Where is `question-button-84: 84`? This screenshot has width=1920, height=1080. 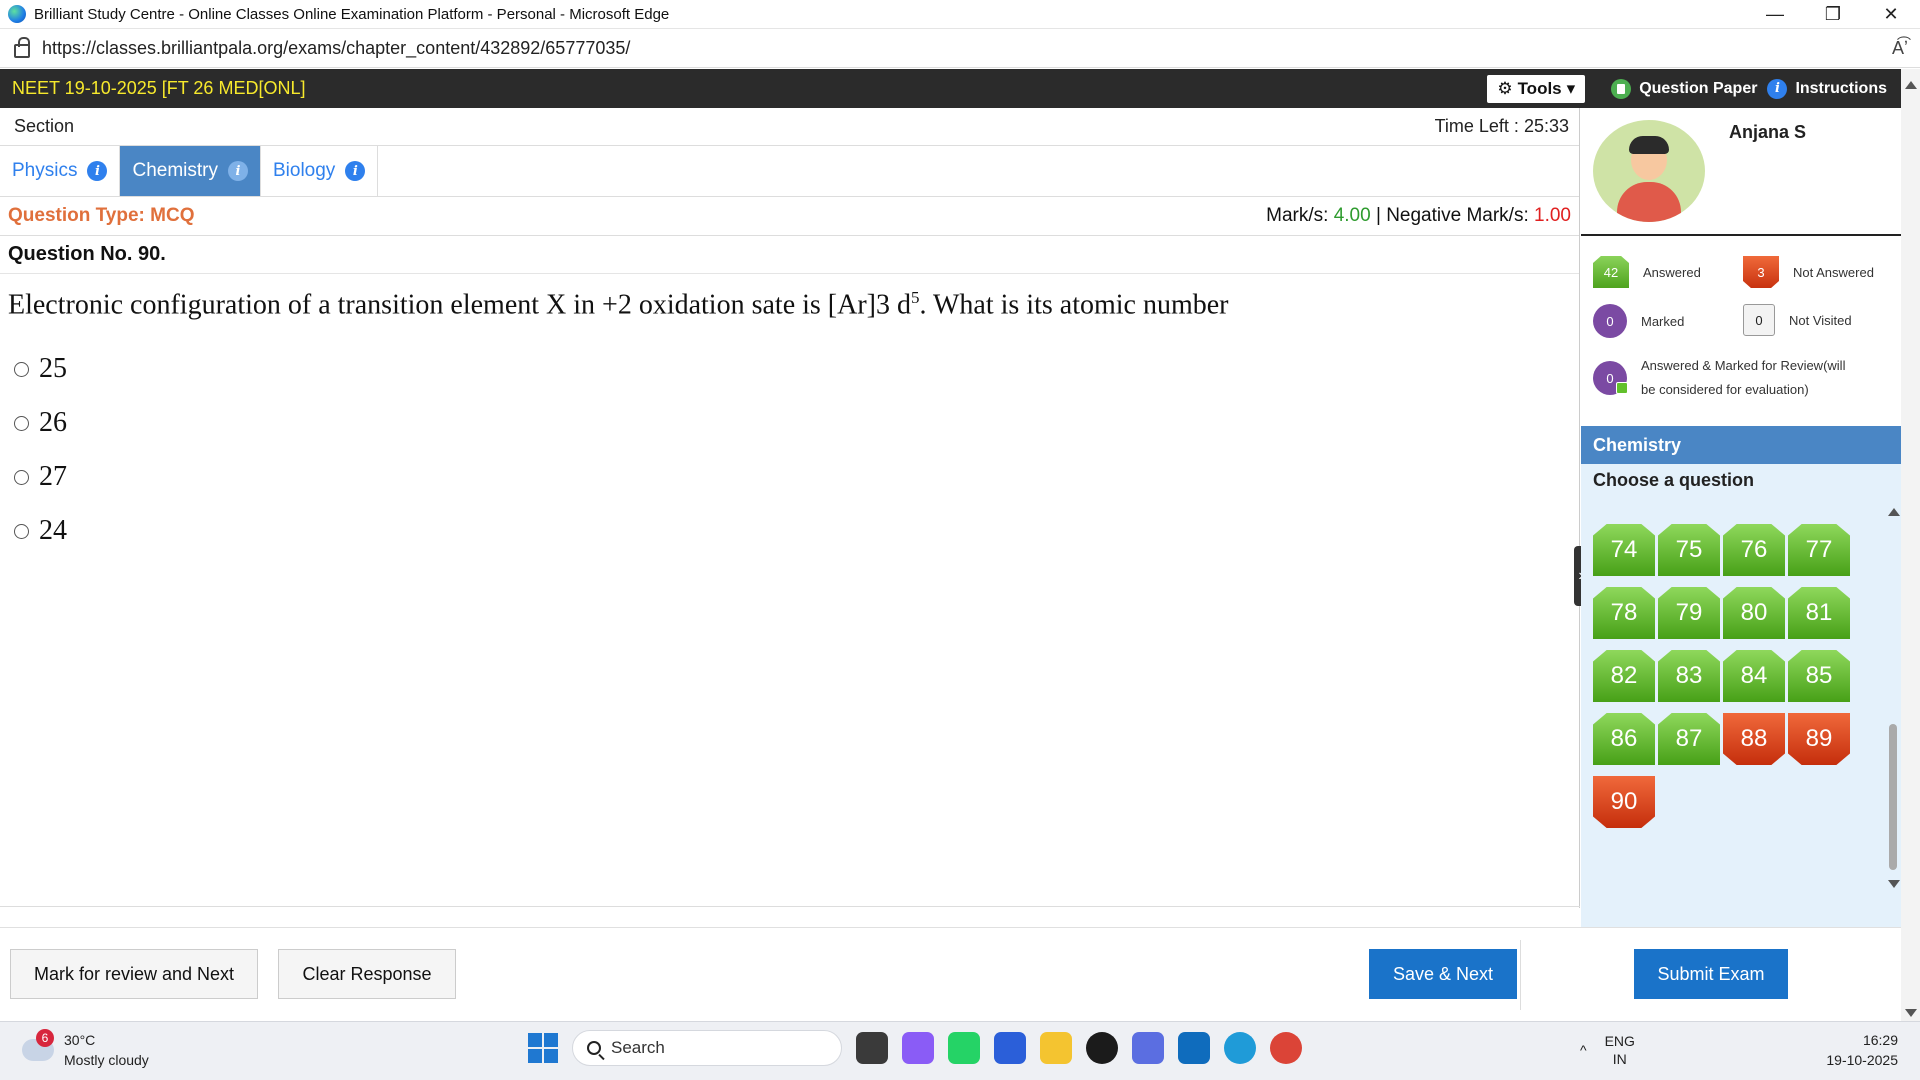
question-button-84: 84 is located at coordinates (1754, 676).